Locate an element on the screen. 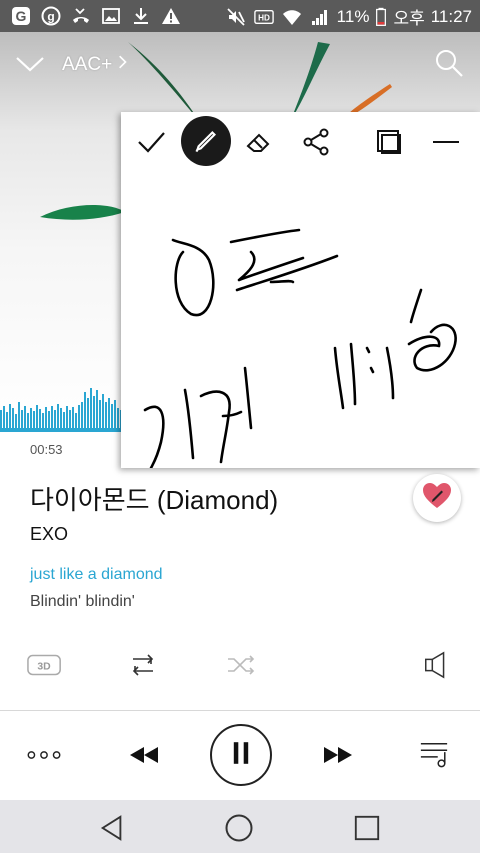 Image resolution: width=480 pixels, height=853 pixels. hd-icon: HD is located at coordinates (264, 17).